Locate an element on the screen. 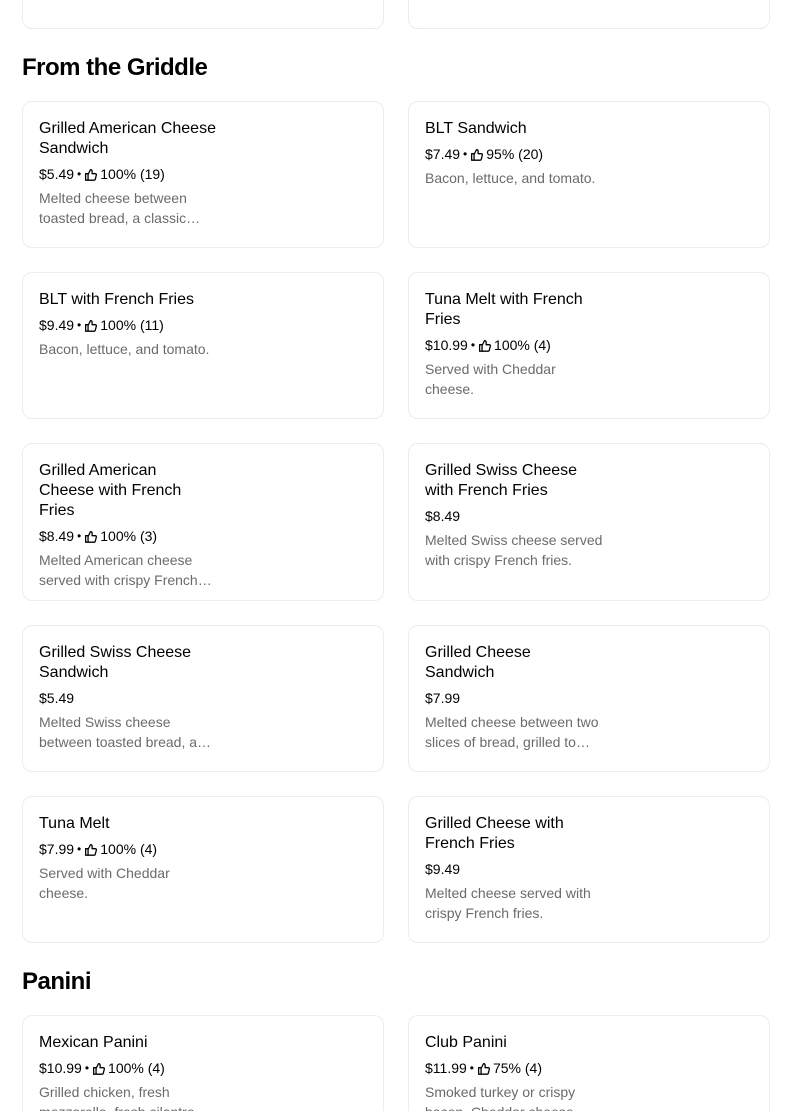  item-name: Tuna Melt with French Fries is located at coordinates (504, 309).